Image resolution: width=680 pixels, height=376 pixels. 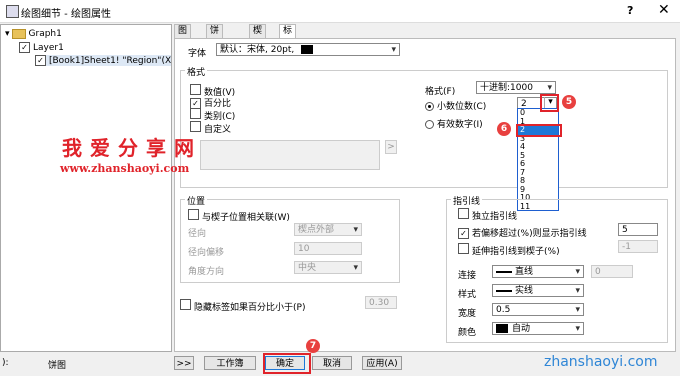 I want to click on width-dropdown: 0.5, so click(x=538, y=309).